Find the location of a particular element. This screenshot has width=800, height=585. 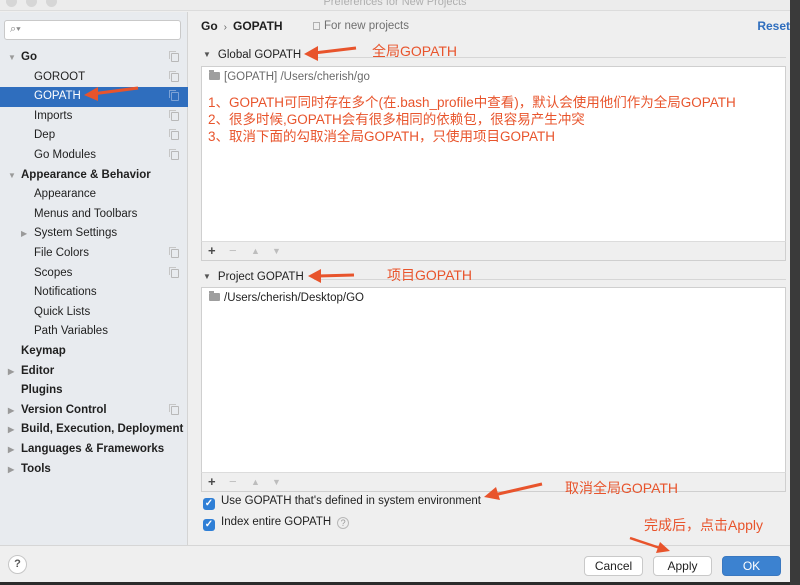

sidebar-item-label: Appearance is located at coordinates (65, 194).